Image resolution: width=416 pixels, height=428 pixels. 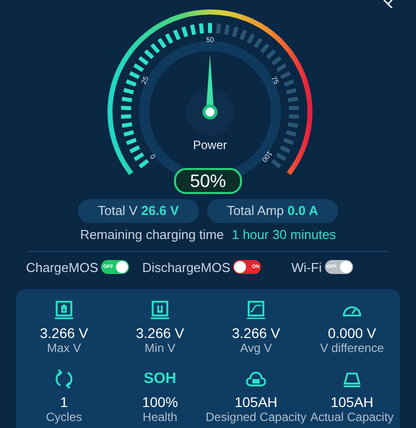 I want to click on switch-label: Wi-Fi, so click(x=306, y=267).